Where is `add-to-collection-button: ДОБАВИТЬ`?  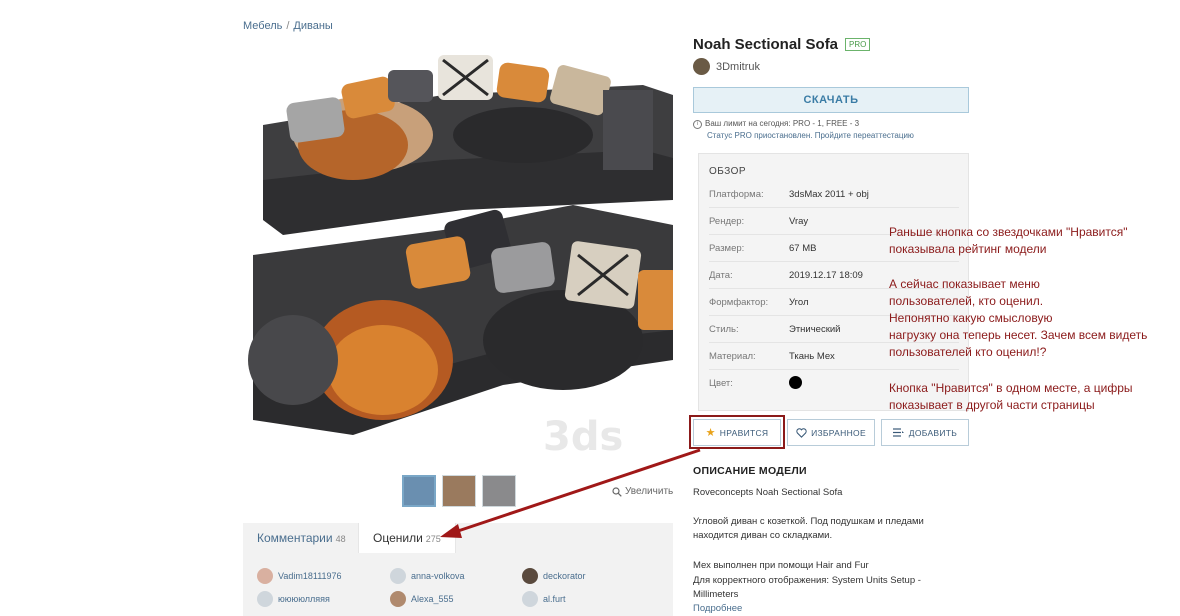
add-to-collection-button: ДОБАВИТЬ is located at coordinates (925, 432).